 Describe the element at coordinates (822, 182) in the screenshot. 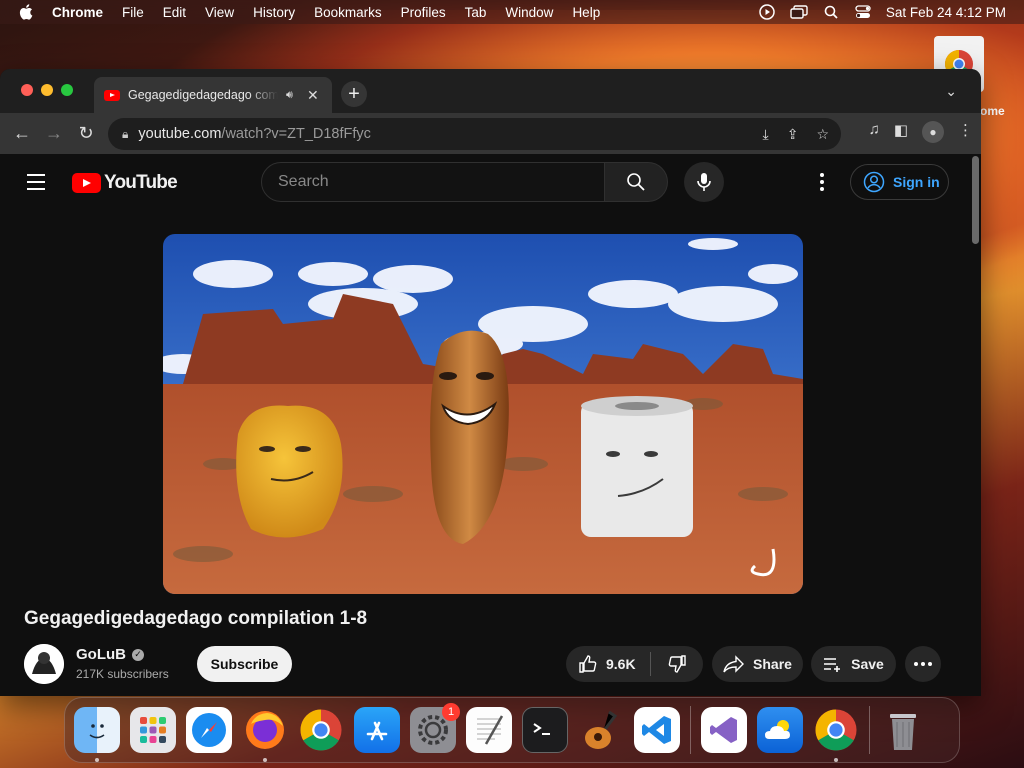

I see `settings-more-icon` at that location.